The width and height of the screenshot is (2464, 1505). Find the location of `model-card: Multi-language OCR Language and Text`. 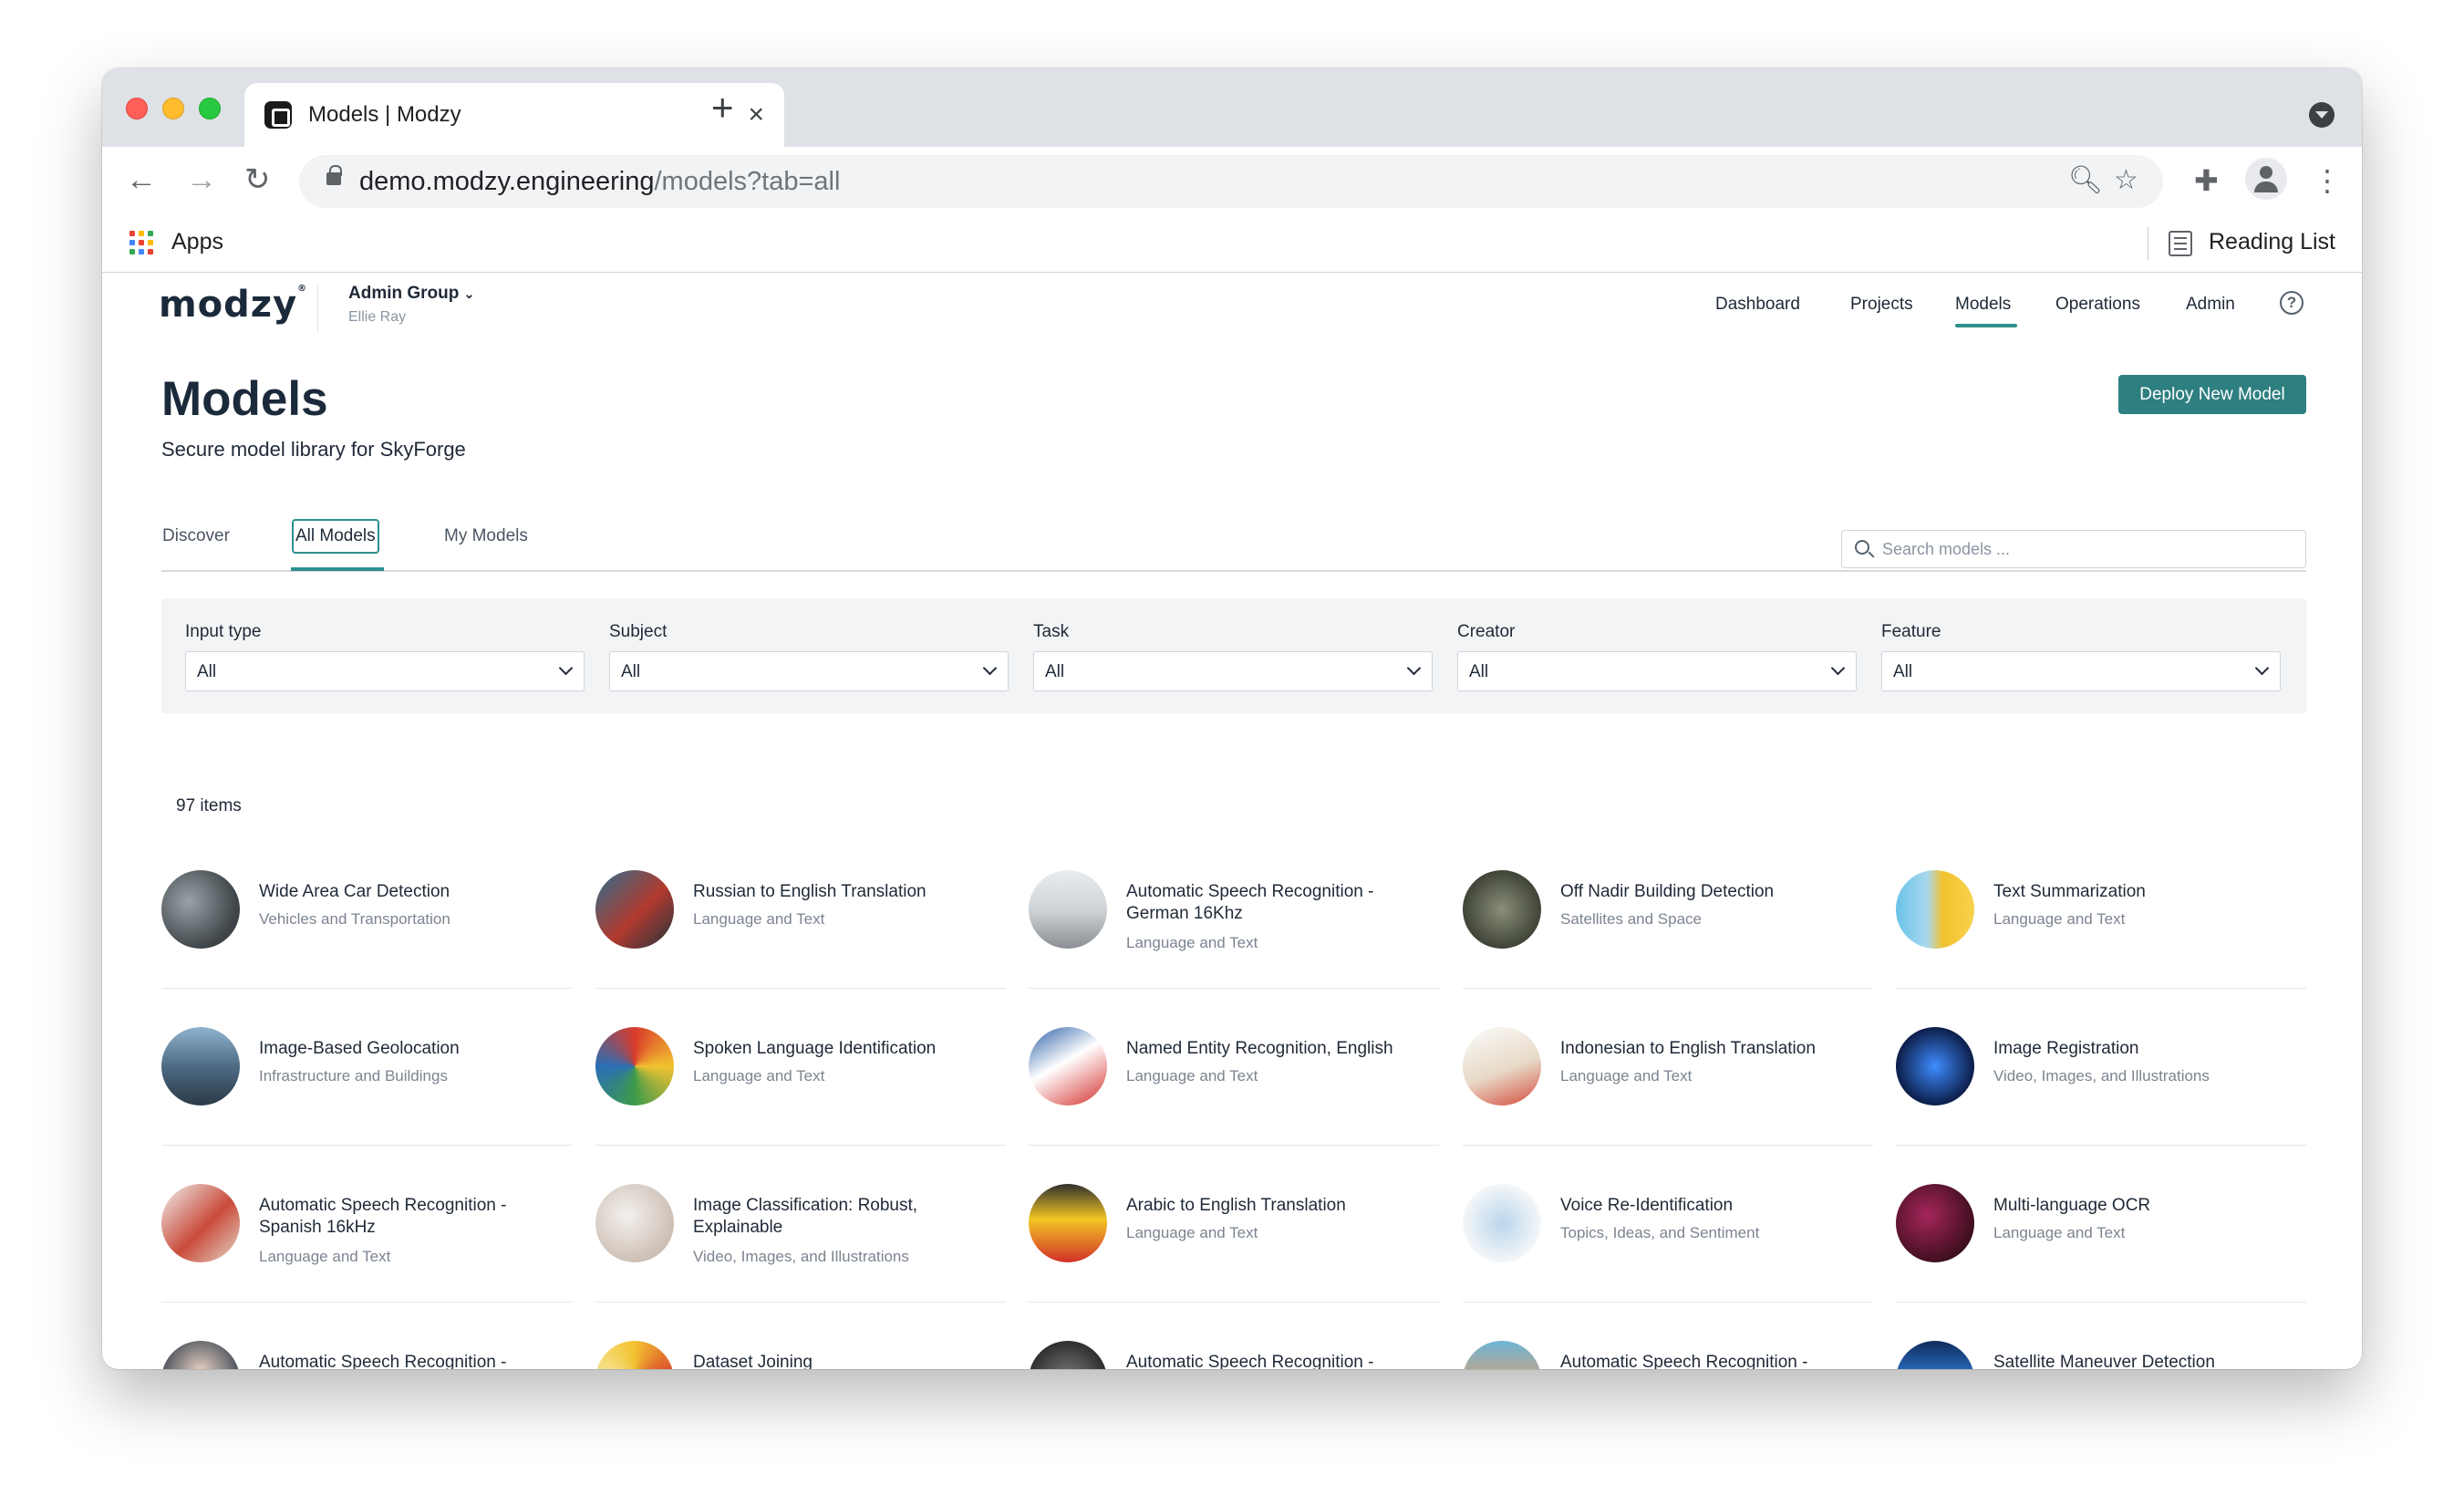

model-card: Multi-language OCR Language and Text is located at coordinates (2101, 1244).